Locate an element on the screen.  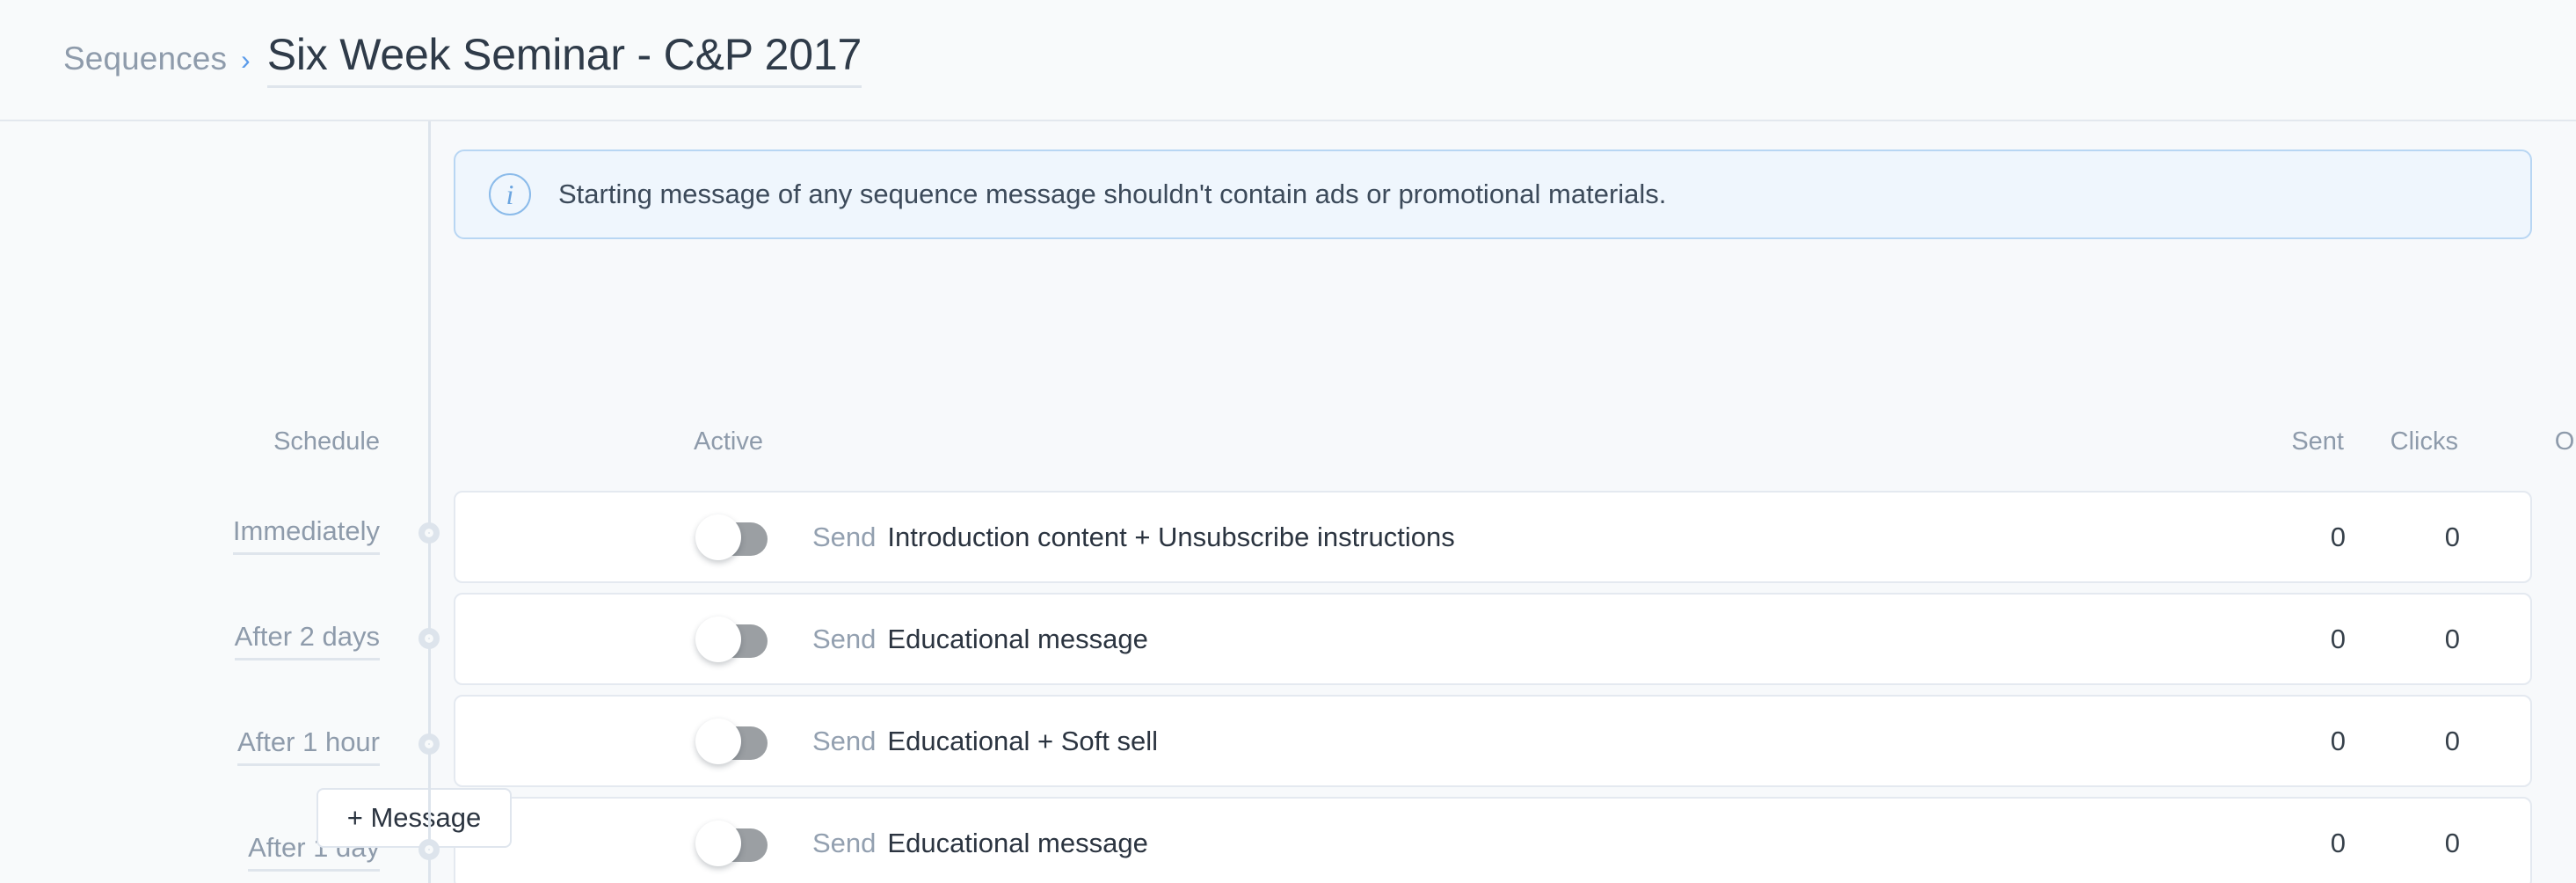
schedule-item: Immediately is located at coordinates (306, 535).